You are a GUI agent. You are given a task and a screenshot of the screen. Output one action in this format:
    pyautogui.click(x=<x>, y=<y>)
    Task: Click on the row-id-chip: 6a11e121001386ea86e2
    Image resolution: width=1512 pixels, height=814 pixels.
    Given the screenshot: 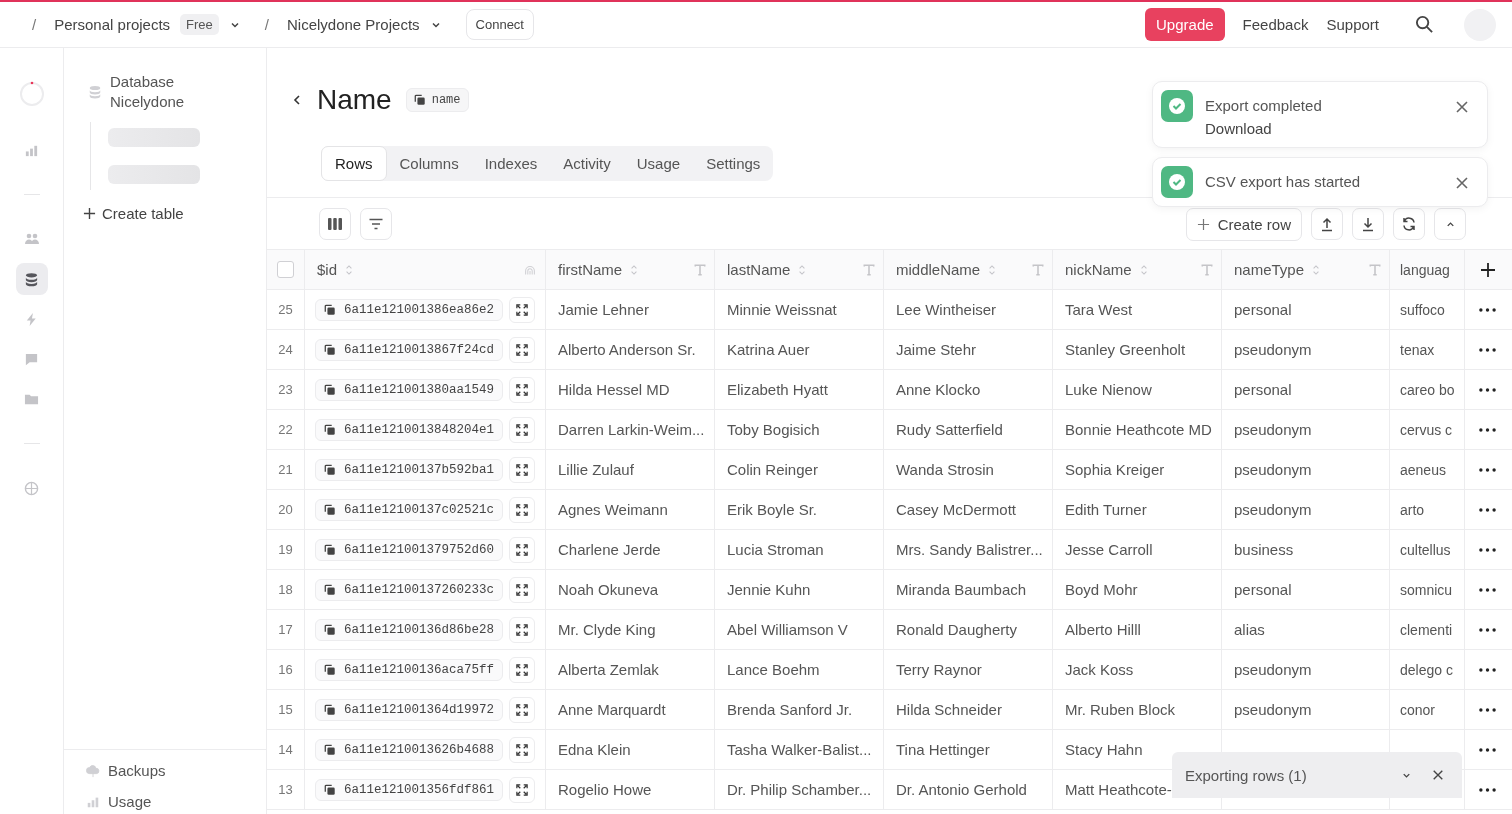 What is the action you would take?
    pyautogui.click(x=409, y=309)
    